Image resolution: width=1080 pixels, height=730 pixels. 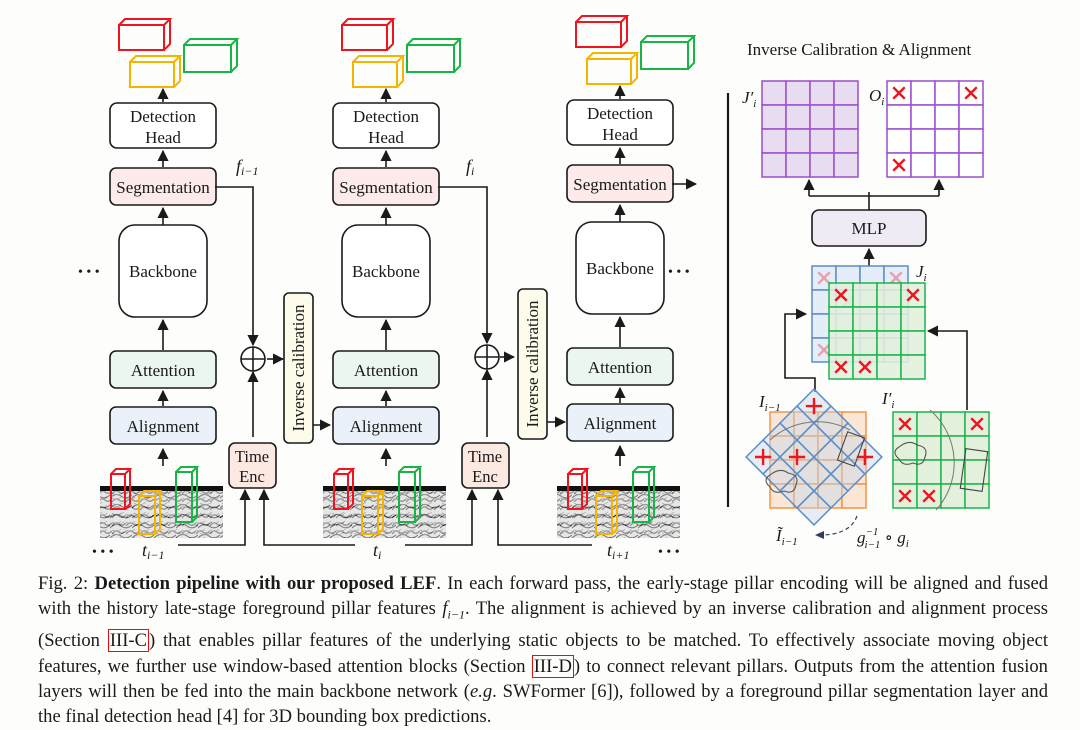 I want to click on ellipsis-left-bottom: • • •, so click(x=103, y=552).